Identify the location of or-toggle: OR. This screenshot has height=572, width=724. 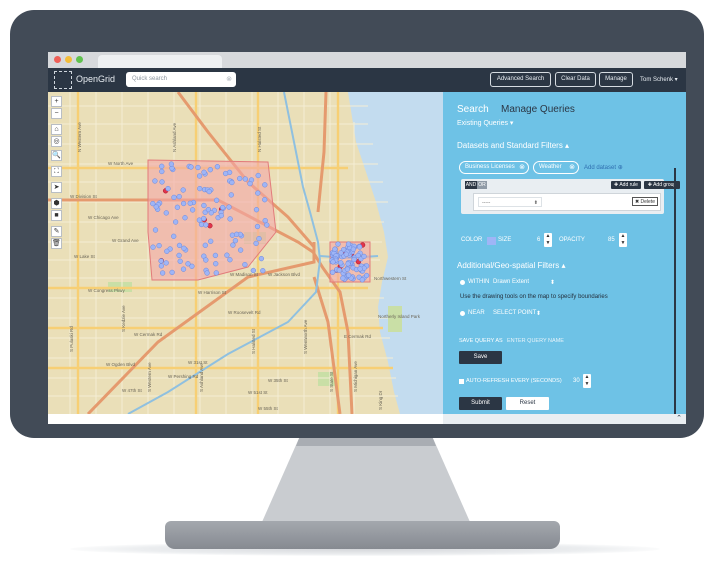
(482, 185).